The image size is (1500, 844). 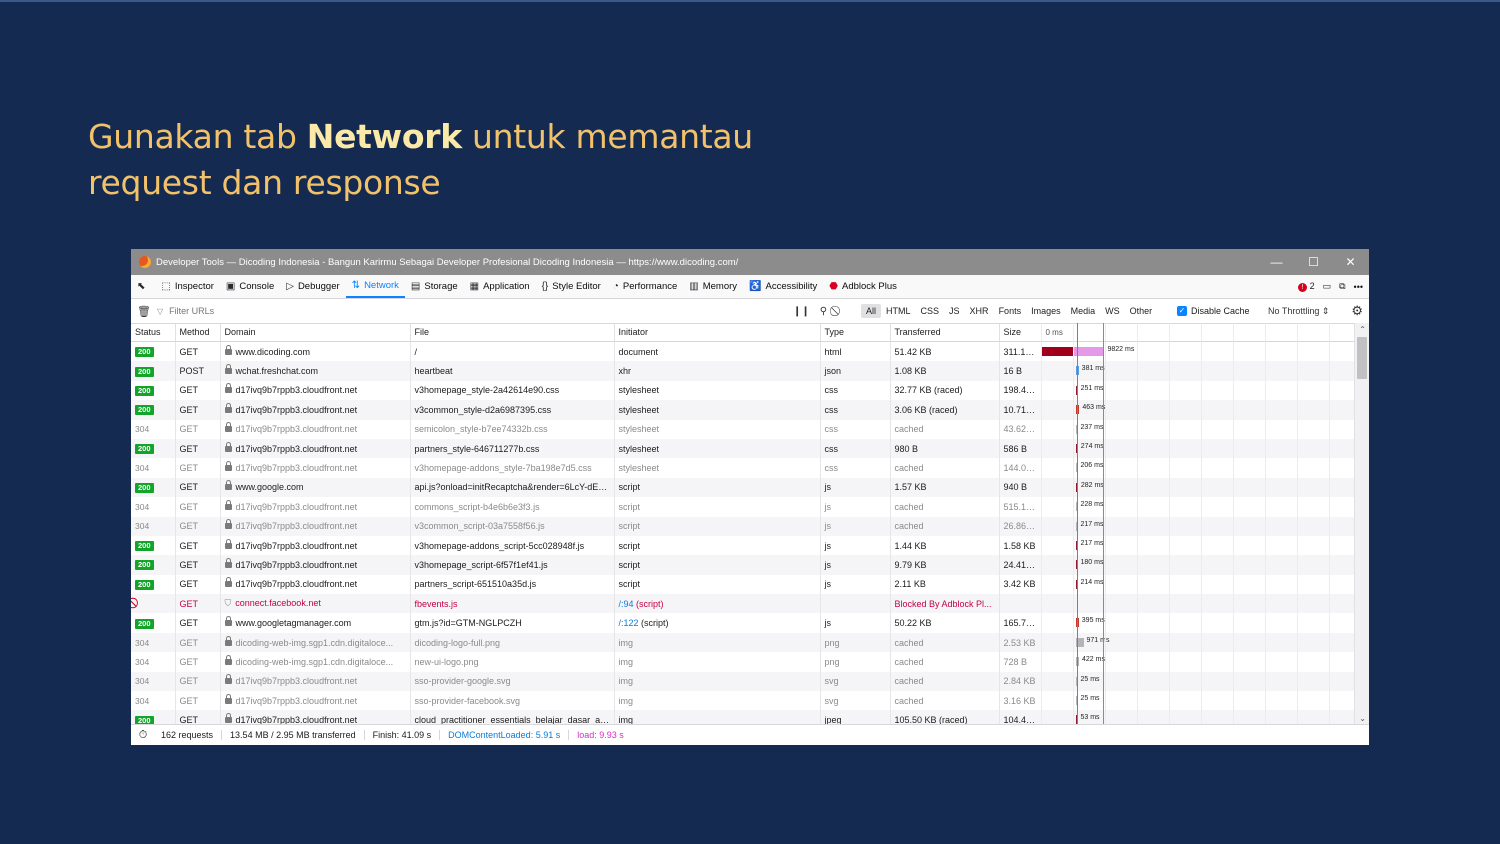 What do you see at coordinates (871, 311) in the screenshot?
I see `filter-type-all: All` at bounding box center [871, 311].